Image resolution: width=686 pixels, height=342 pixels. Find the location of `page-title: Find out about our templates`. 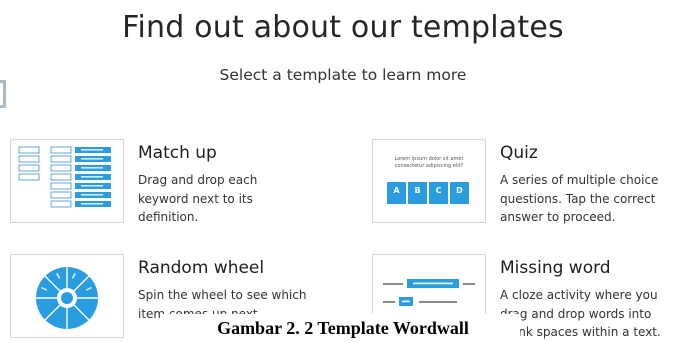

page-title: Find out about our templates is located at coordinates (343, 27).